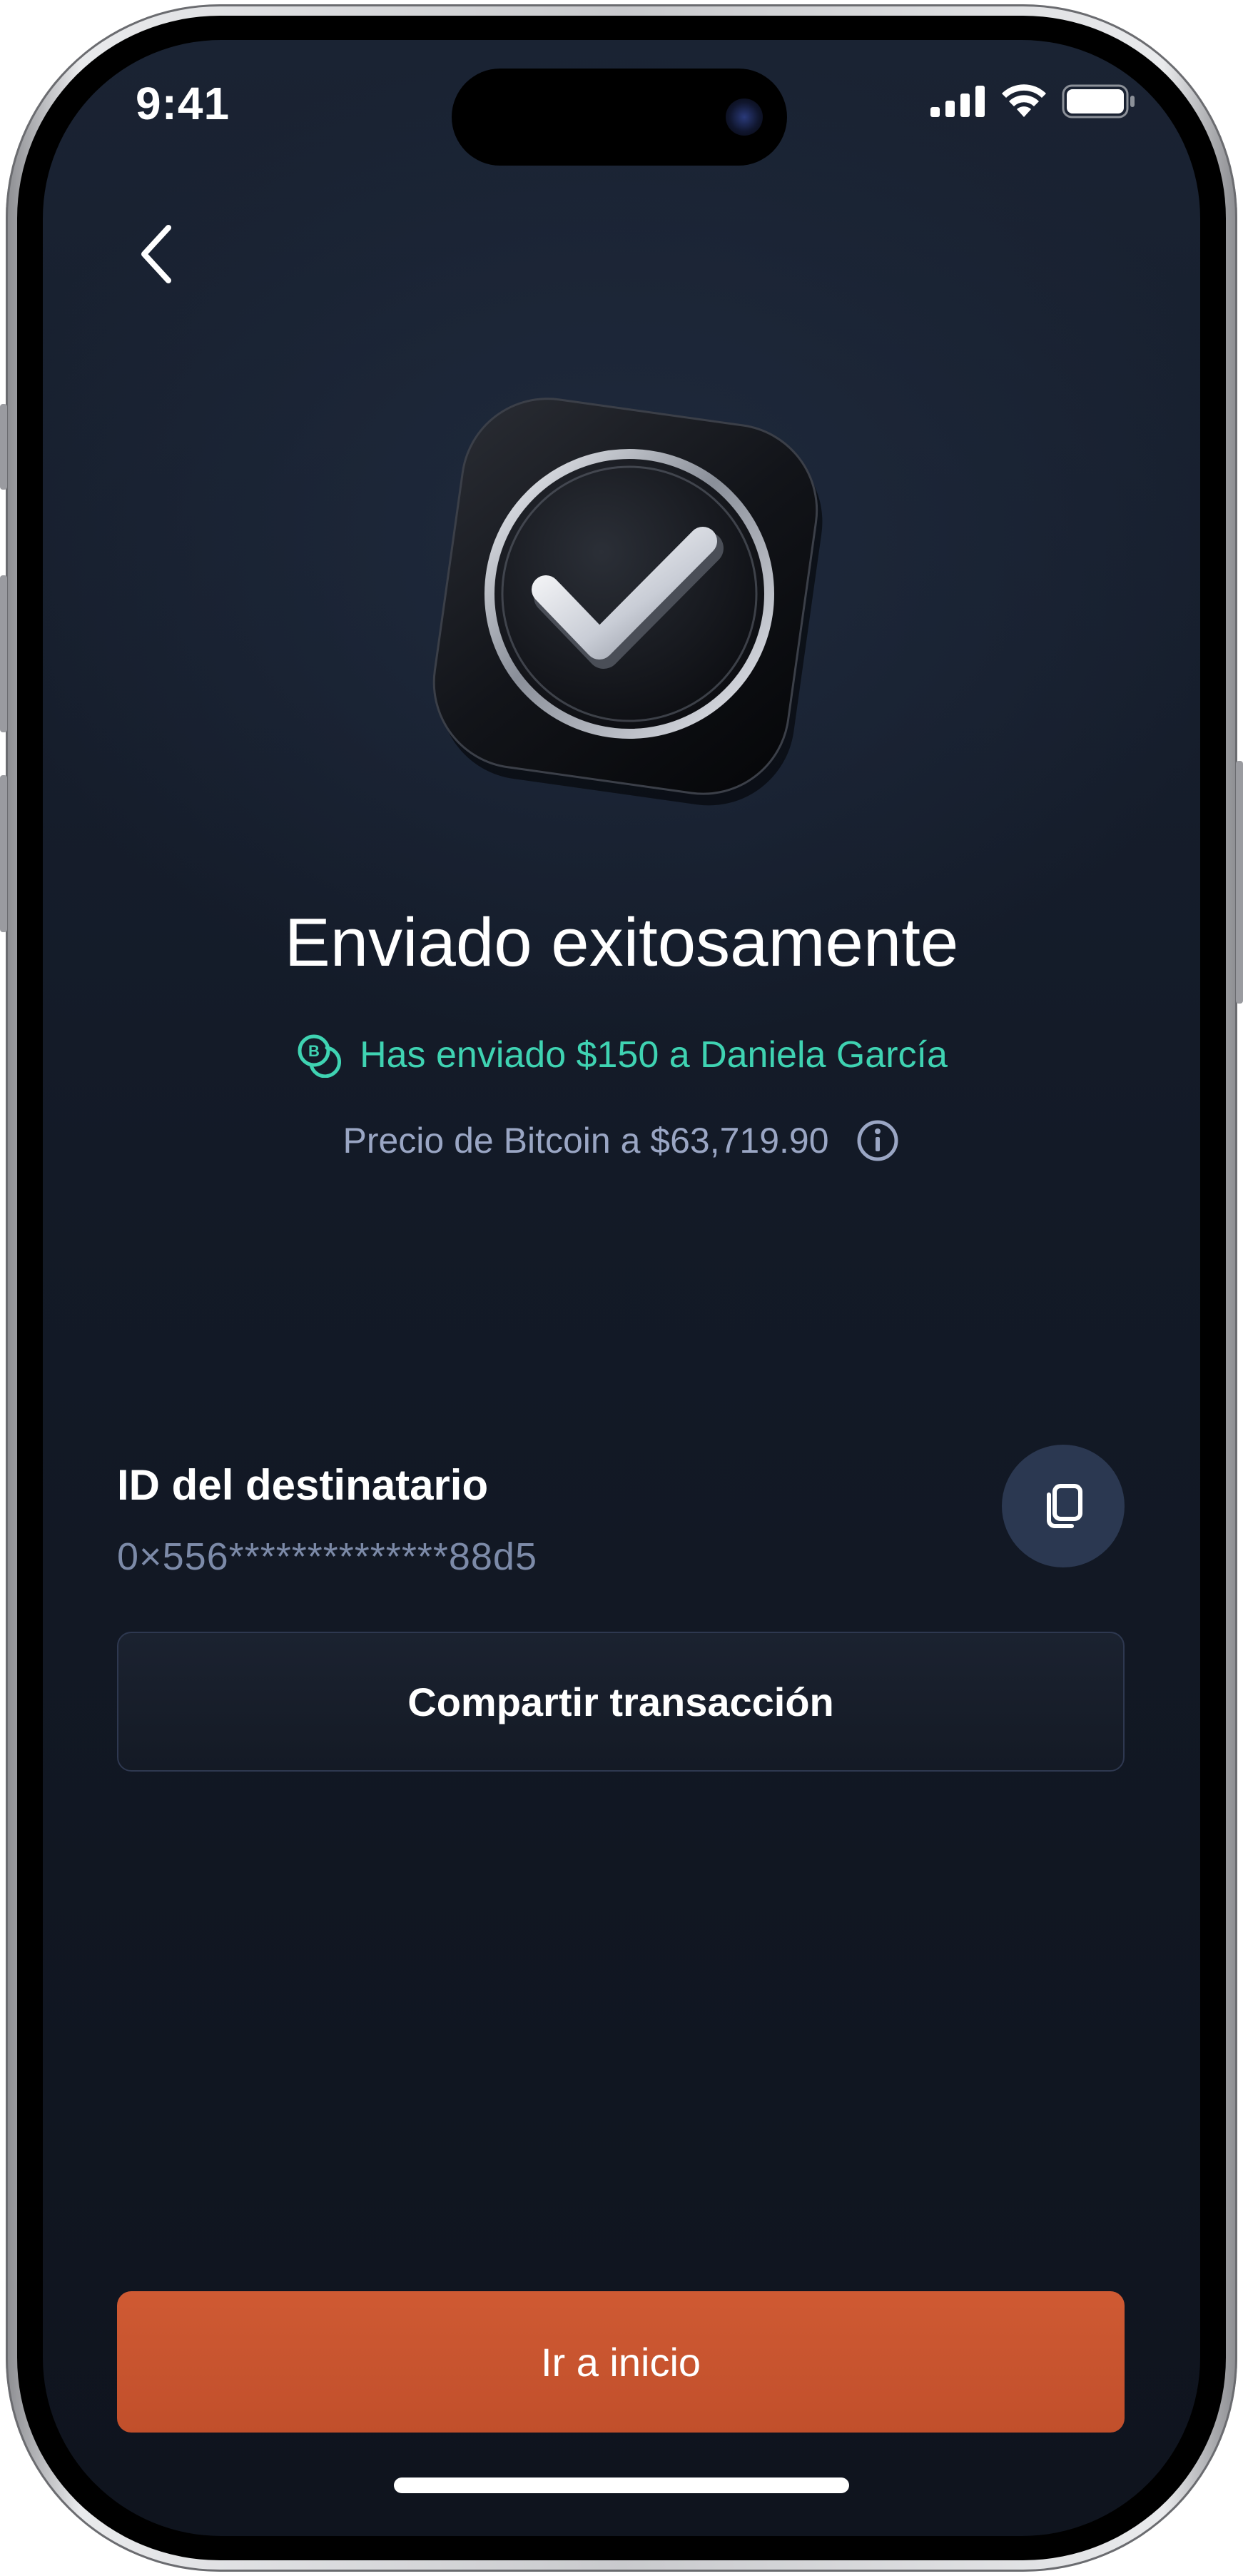 The height and width of the screenshot is (2576, 1243). I want to click on page-title: Enviado exitosamente, so click(621, 942).